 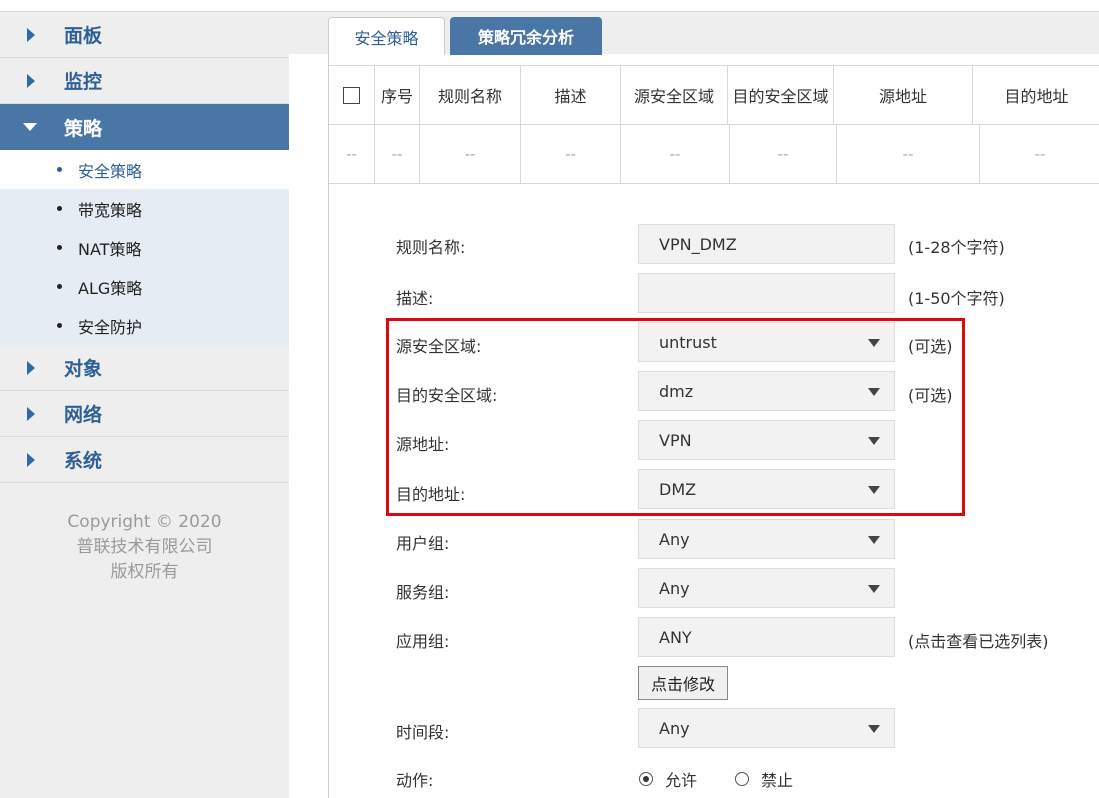 I want to click on time-range-label: 时间段:, so click(x=423, y=732).